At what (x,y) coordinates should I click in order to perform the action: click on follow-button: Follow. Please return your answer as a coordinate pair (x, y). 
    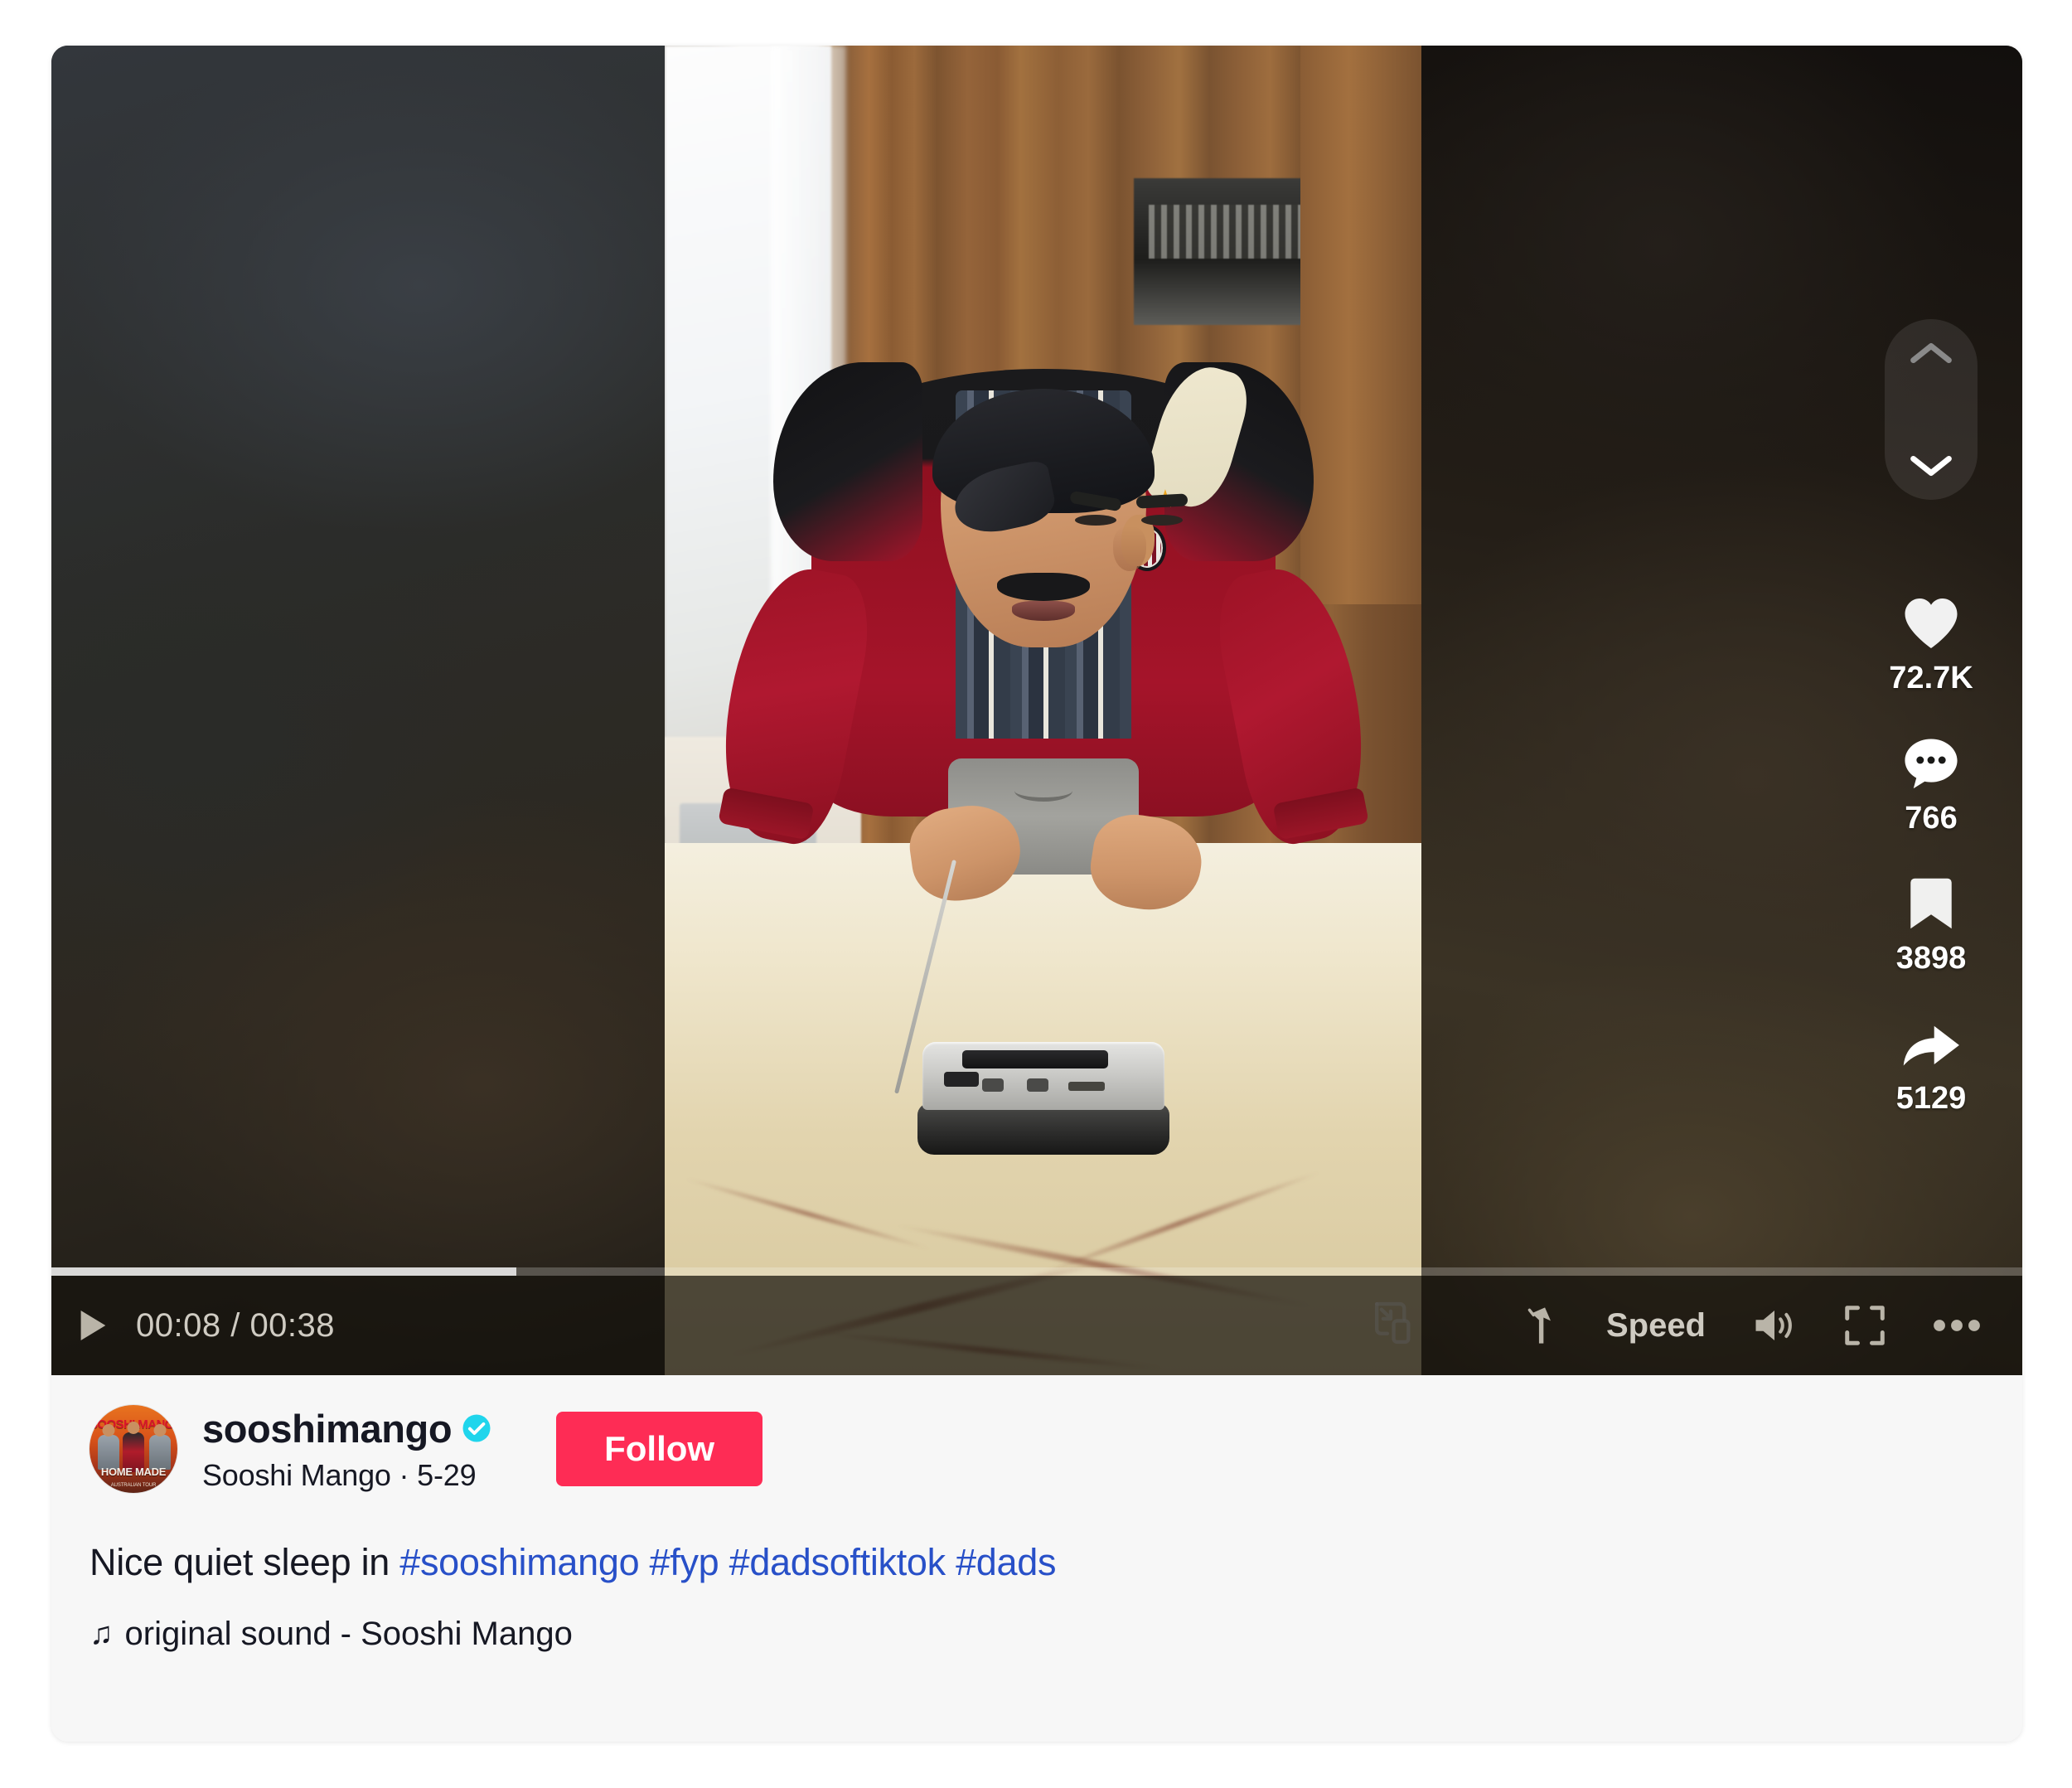
    Looking at the image, I should click on (659, 1449).